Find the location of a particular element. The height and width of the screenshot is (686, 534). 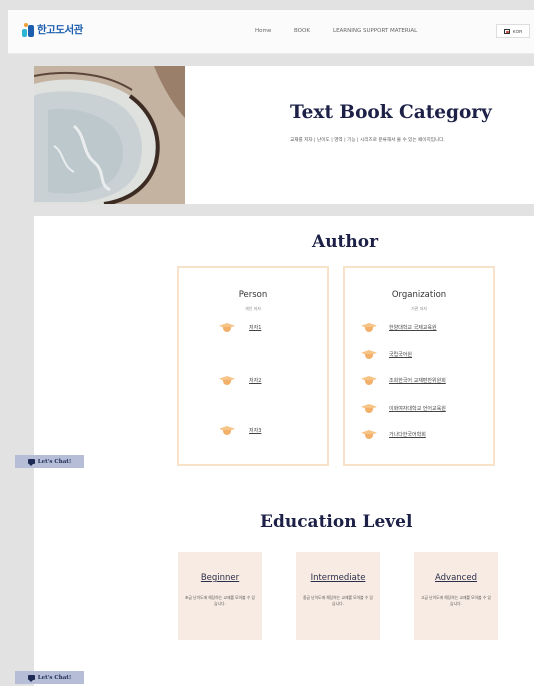

language-label: KOR is located at coordinates (517, 31).